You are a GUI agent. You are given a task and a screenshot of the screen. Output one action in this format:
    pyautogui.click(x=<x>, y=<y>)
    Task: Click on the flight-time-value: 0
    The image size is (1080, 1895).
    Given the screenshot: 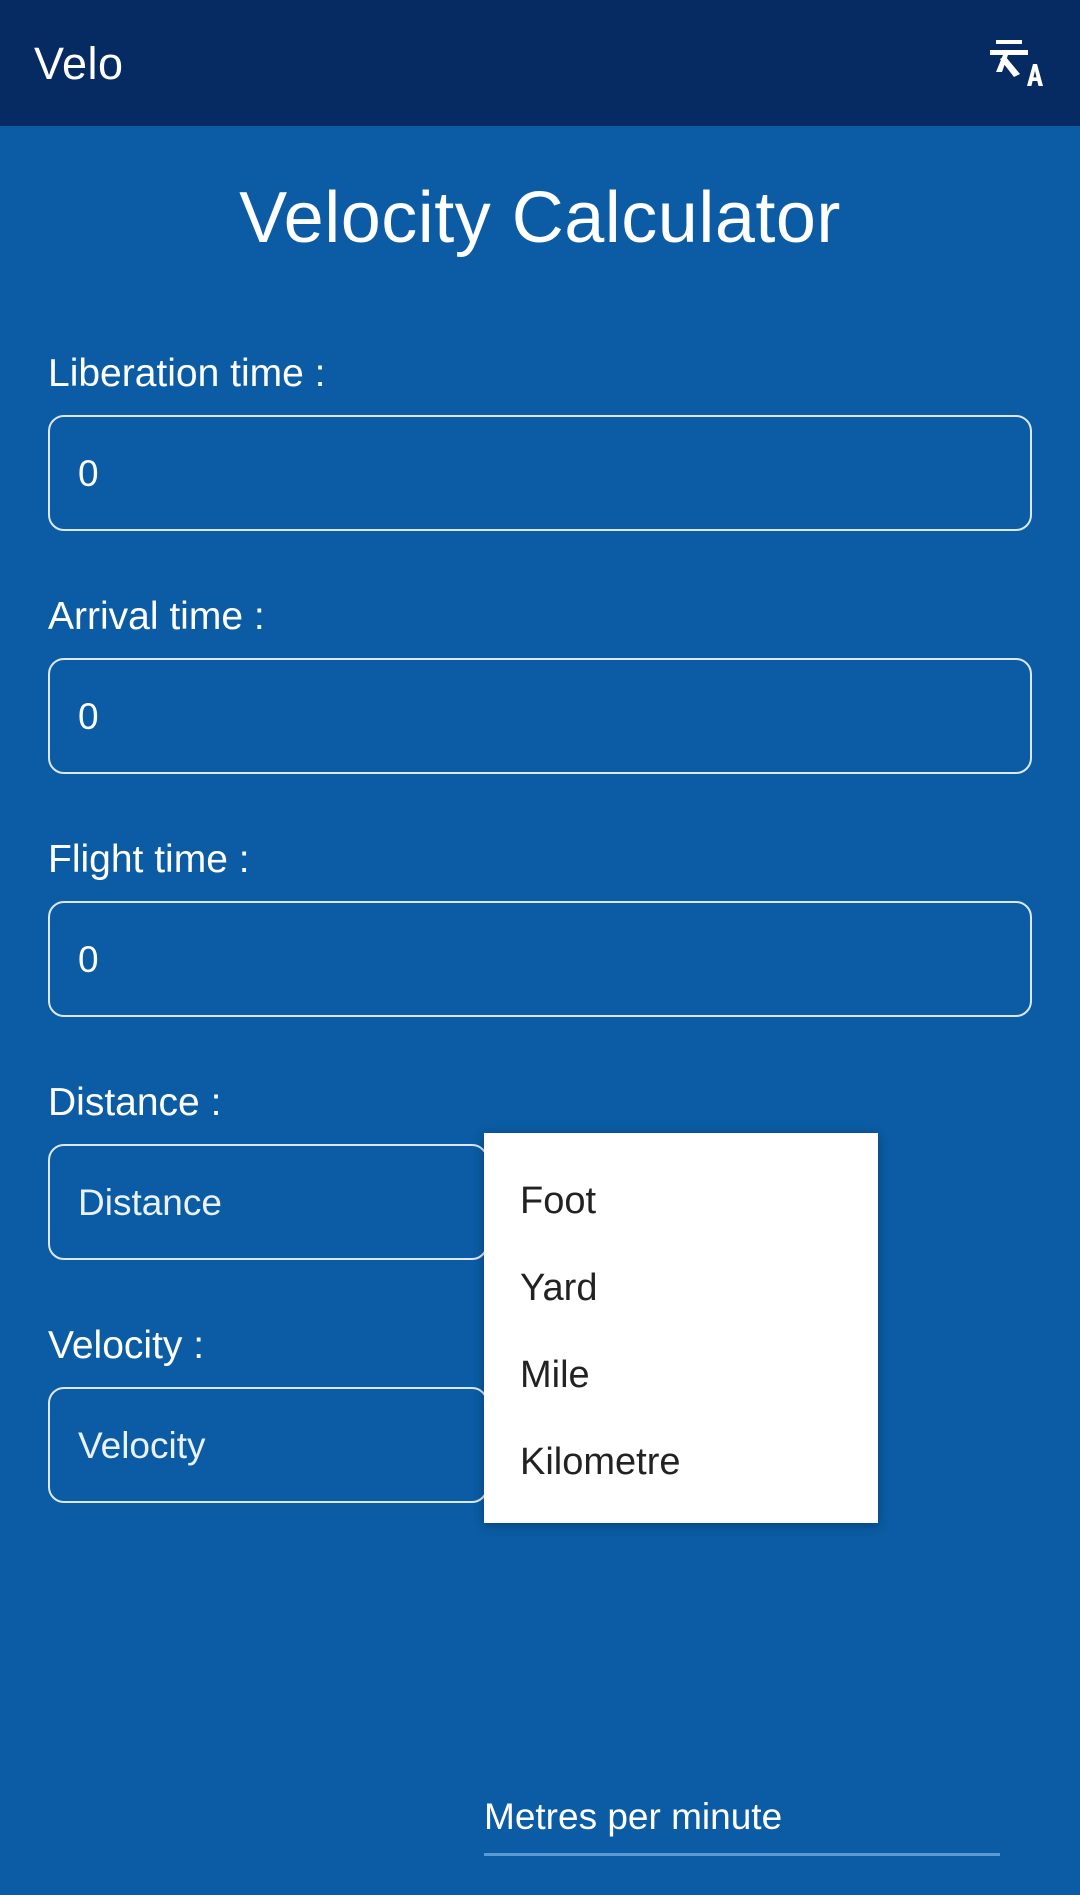 What is the action you would take?
    pyautogui.click(x=88, y=959)
    